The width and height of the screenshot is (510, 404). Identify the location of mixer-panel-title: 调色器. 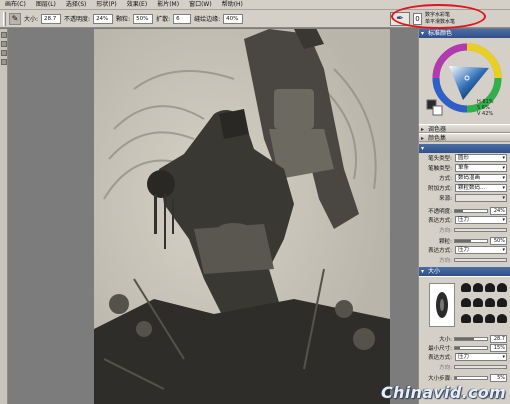
(464, 129).